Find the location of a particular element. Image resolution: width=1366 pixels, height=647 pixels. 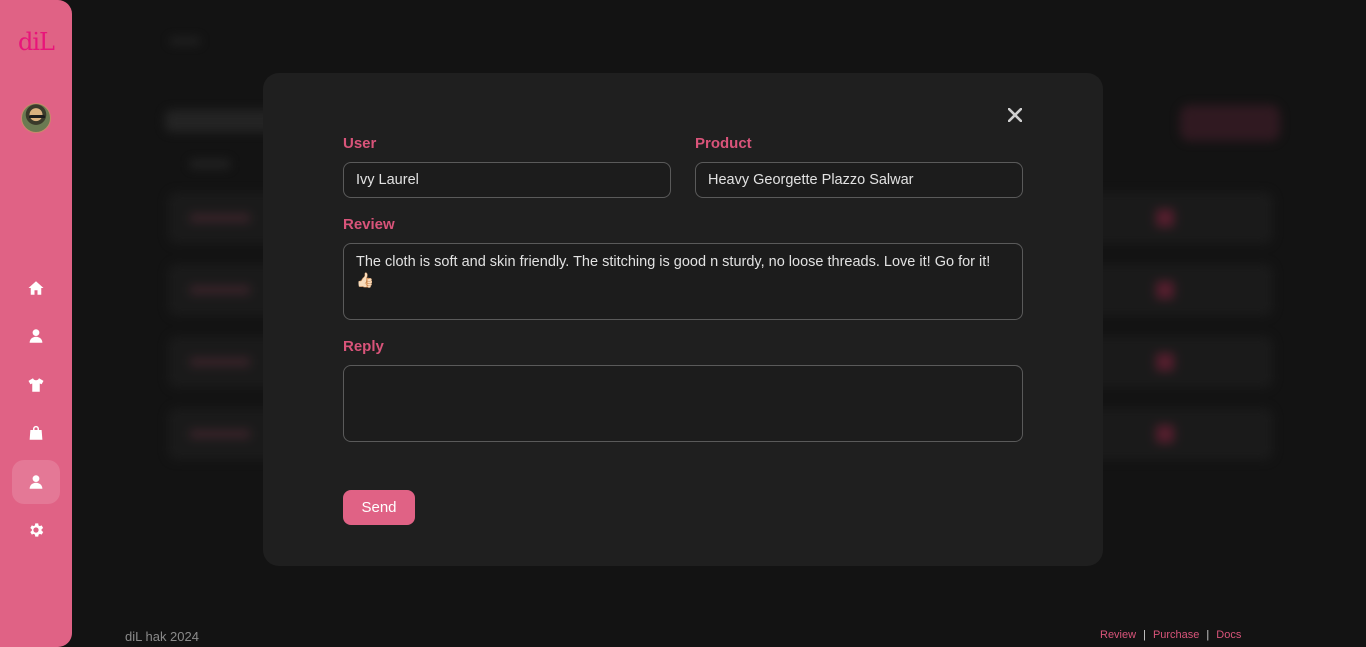

breadcrumb is located at coordinates (185, 41).